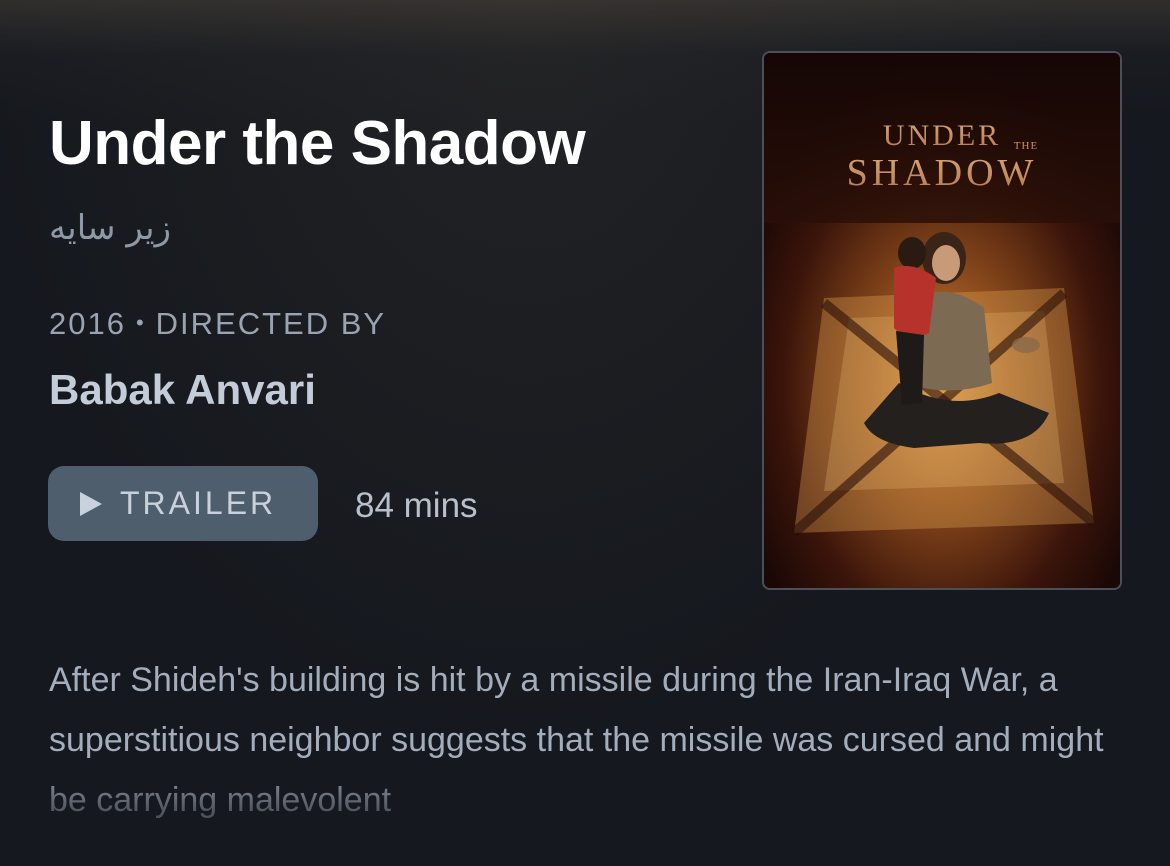 Image resolution: width=1170 pixels, height=866 pixels. I want to click on director-name: Babak Anvari, so click(182, 390).